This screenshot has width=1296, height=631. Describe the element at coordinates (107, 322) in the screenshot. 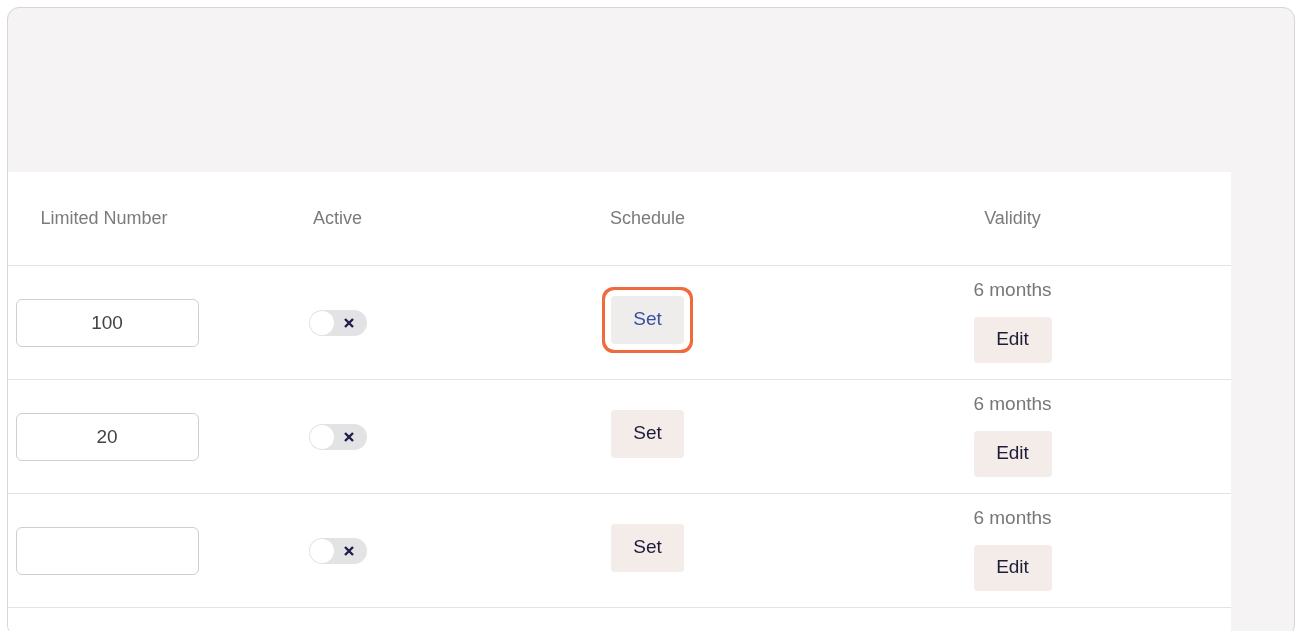

I see `number-field: 100` at that location.